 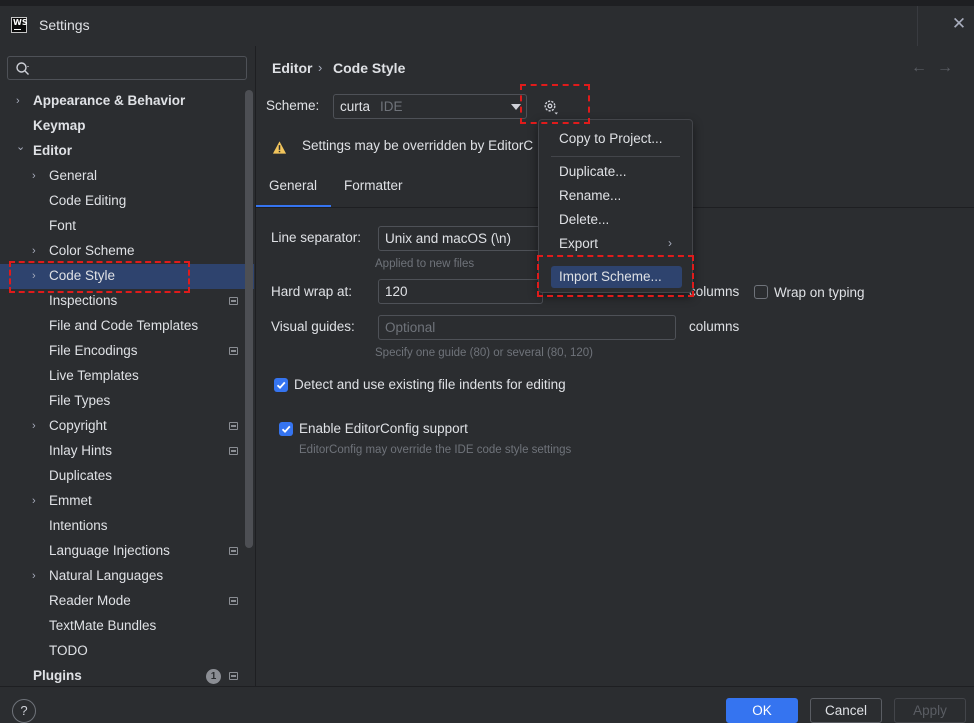 What do you see at coordinates (127, 226) in the screenshot?
I see `tree-item-font: Font` at bounding box center [127, 226].